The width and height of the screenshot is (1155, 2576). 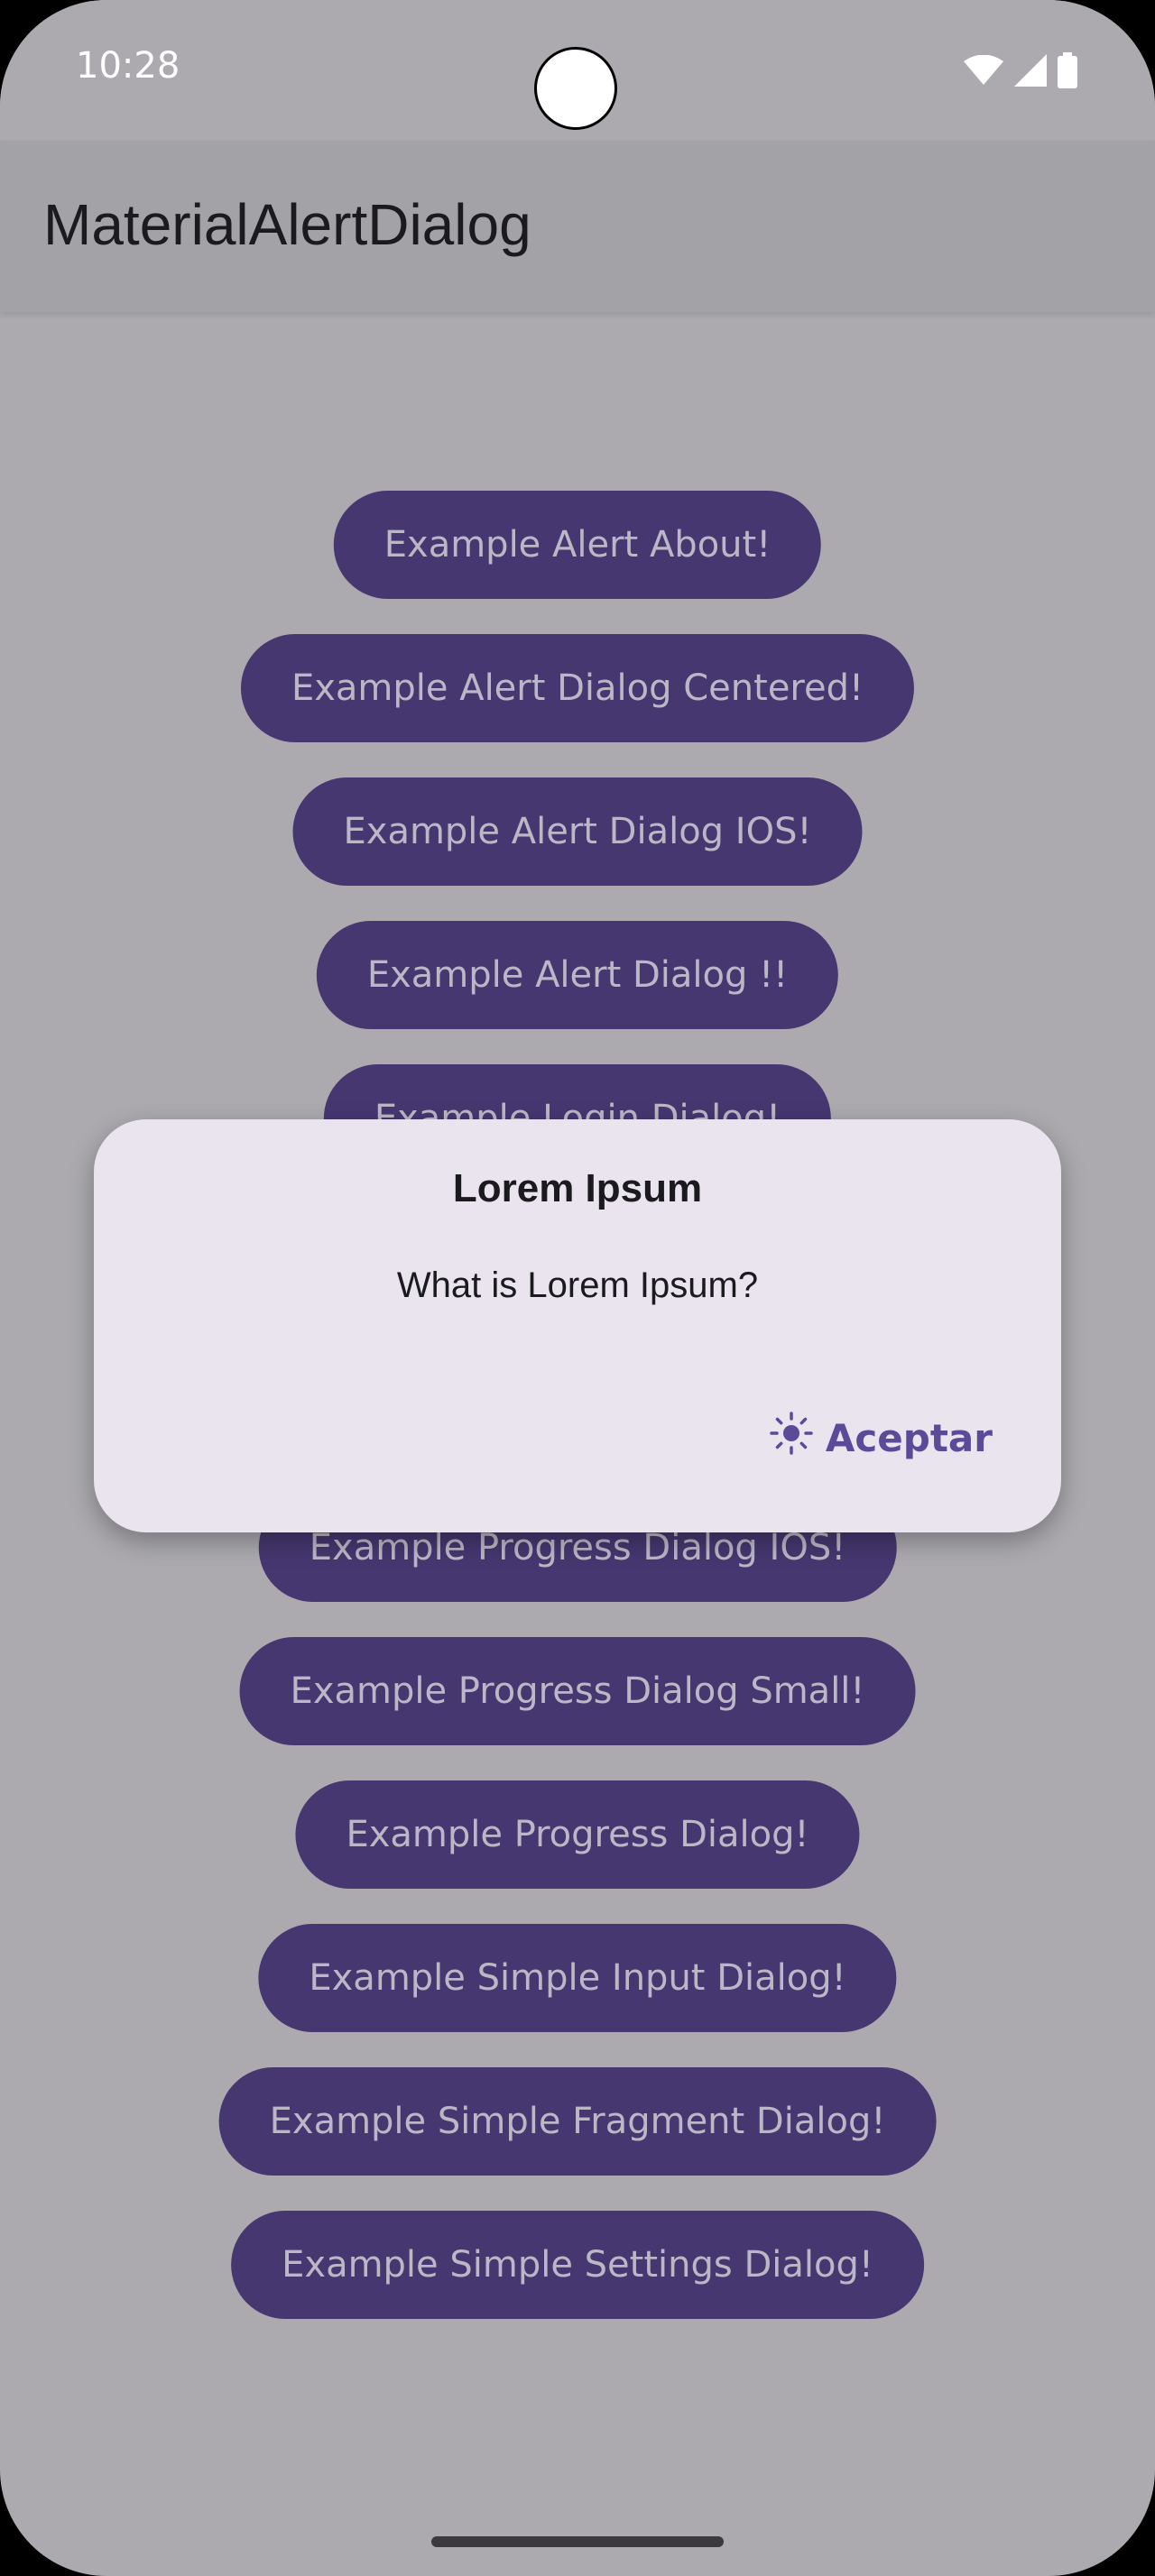 What do you see at coordinates (1067, 73) in the screenshot?
I see `battery-icon` at bounding box center [1067, 73].